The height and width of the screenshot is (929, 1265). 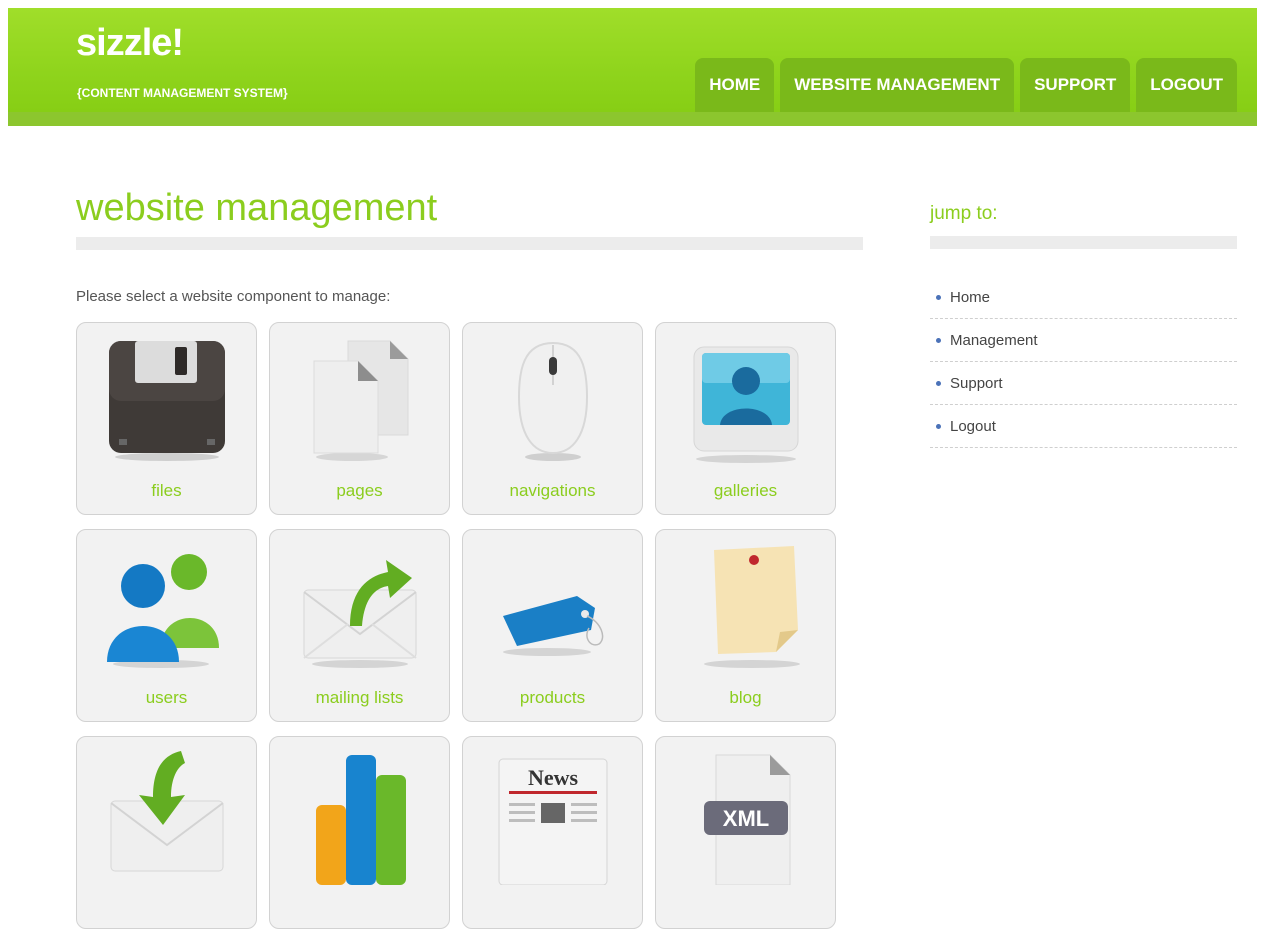 I want to click on jump-to-item-management: Management, so click(x=1083, y=340).